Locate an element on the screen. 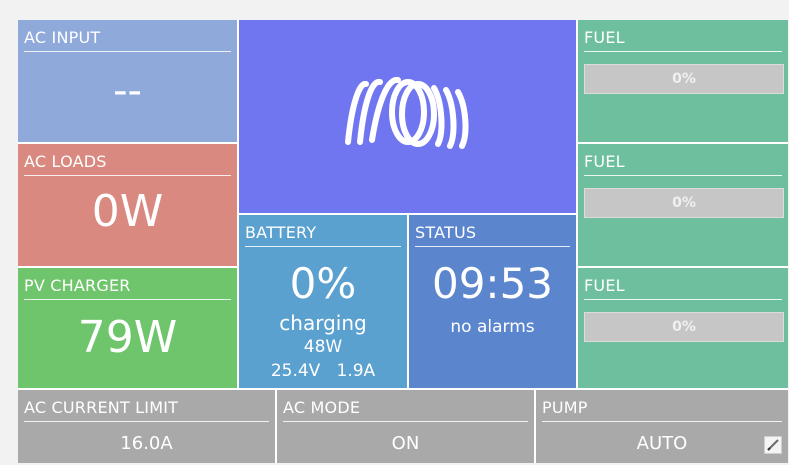 The height and width of the screenshot is (465, 789). fuel-title-1: FUEL is located at coordinates (683, 40).